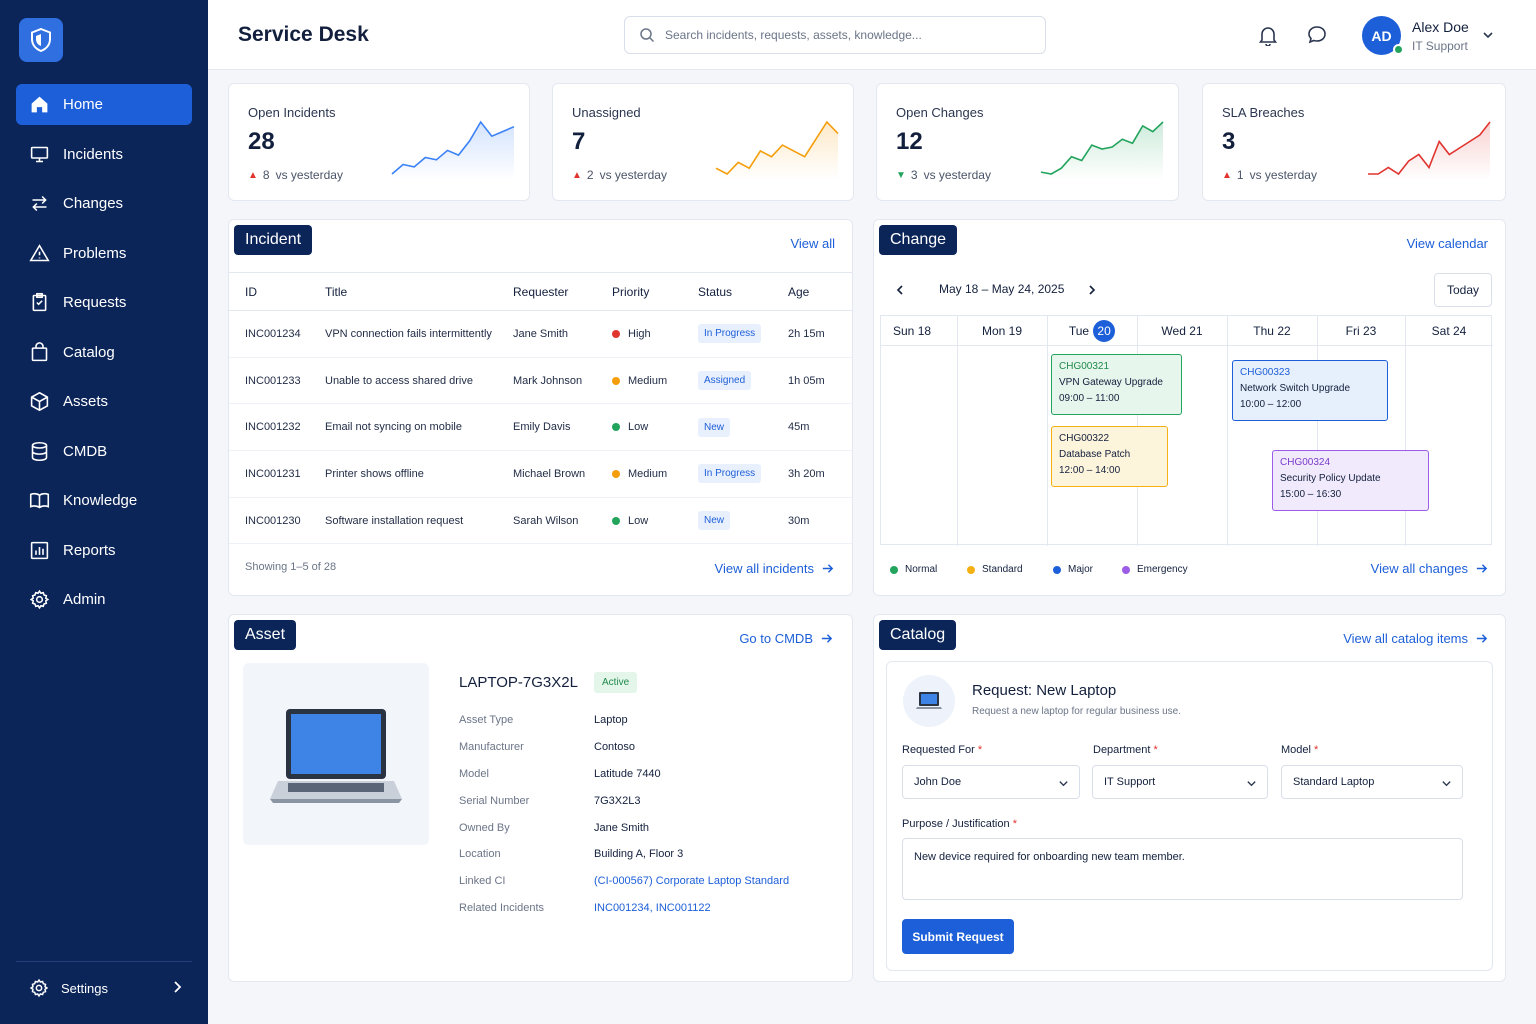  Describe the element at coordinates (104, 203) in the screenshot. I see `sidebar-item-changes: Changes` at that location.